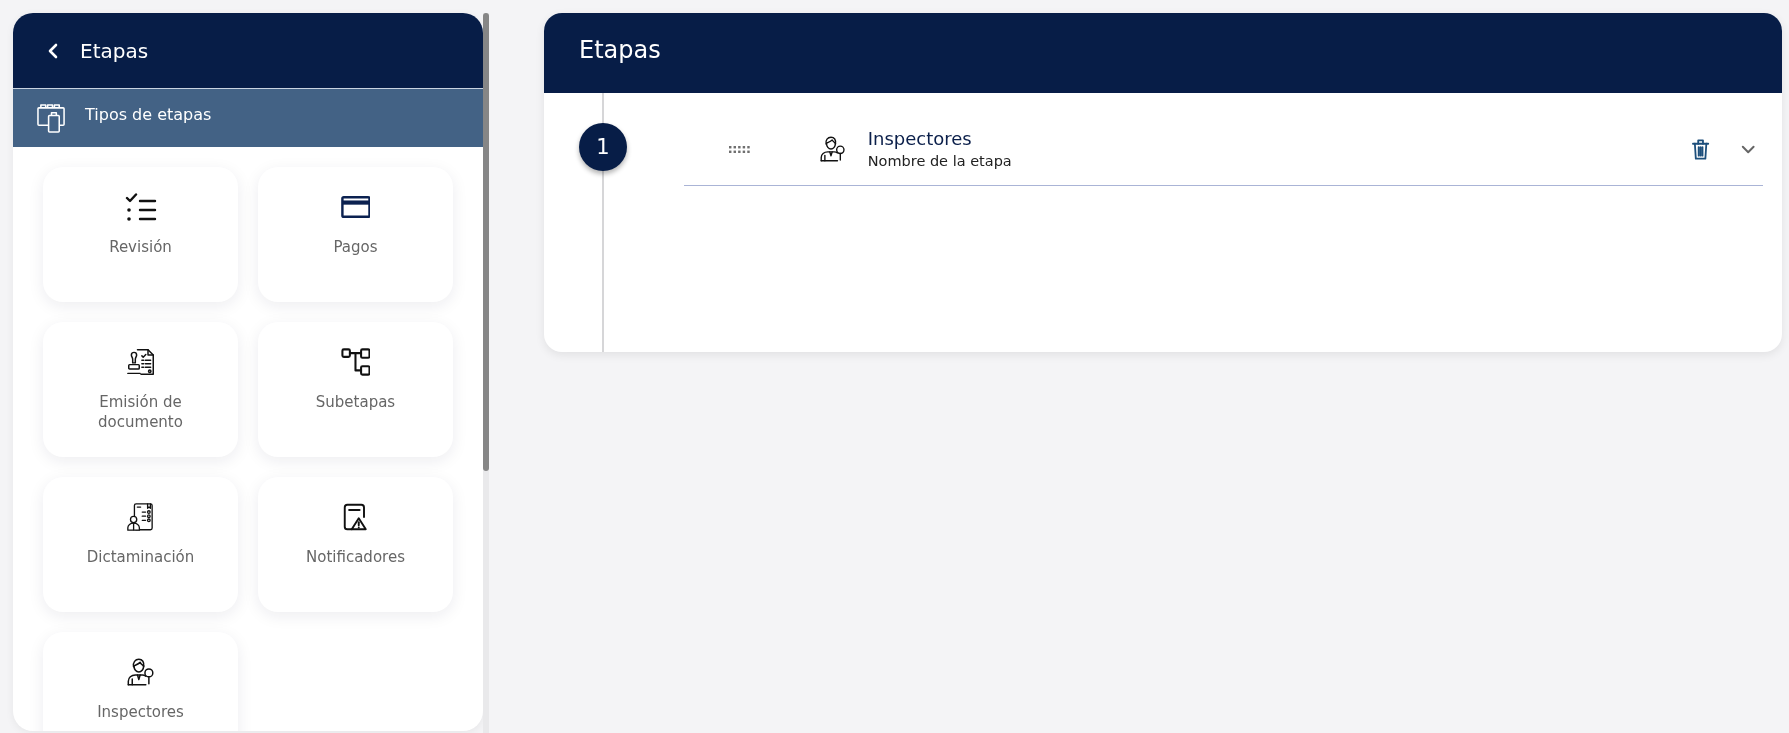  What do you see at coordinates (355, 517) in the screenshot?
I see `document-warning-icon` at bounding box center [355, 517].